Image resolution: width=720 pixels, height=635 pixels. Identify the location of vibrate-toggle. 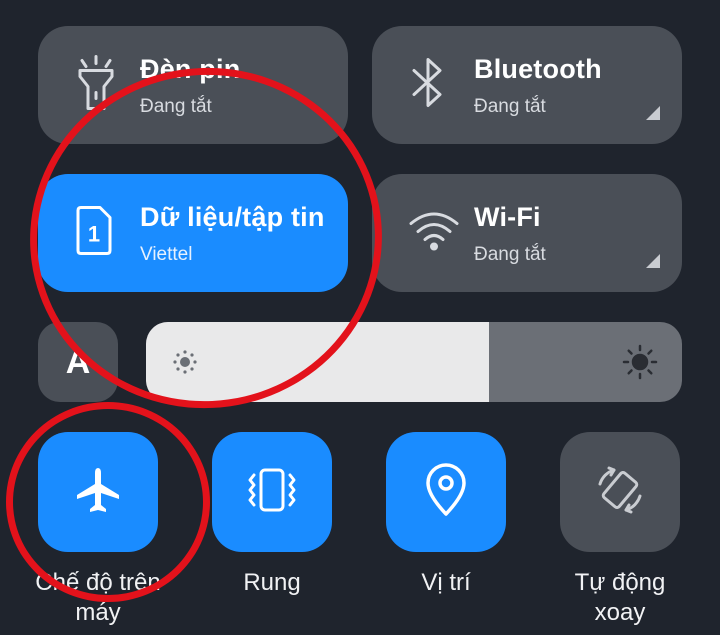
(272, 492).